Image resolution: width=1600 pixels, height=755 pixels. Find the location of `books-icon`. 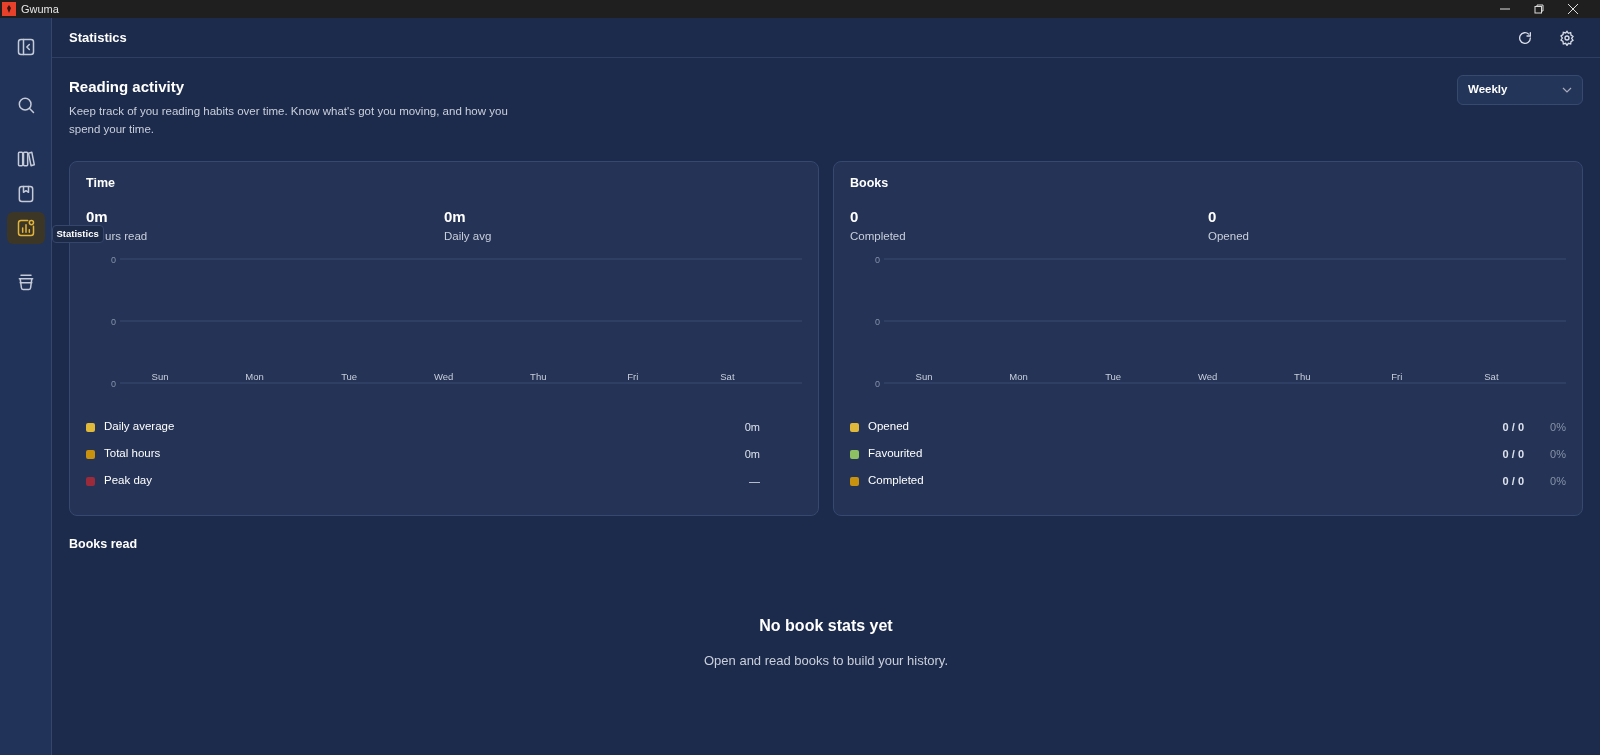

books-icon is located at coordinates (25, 159).